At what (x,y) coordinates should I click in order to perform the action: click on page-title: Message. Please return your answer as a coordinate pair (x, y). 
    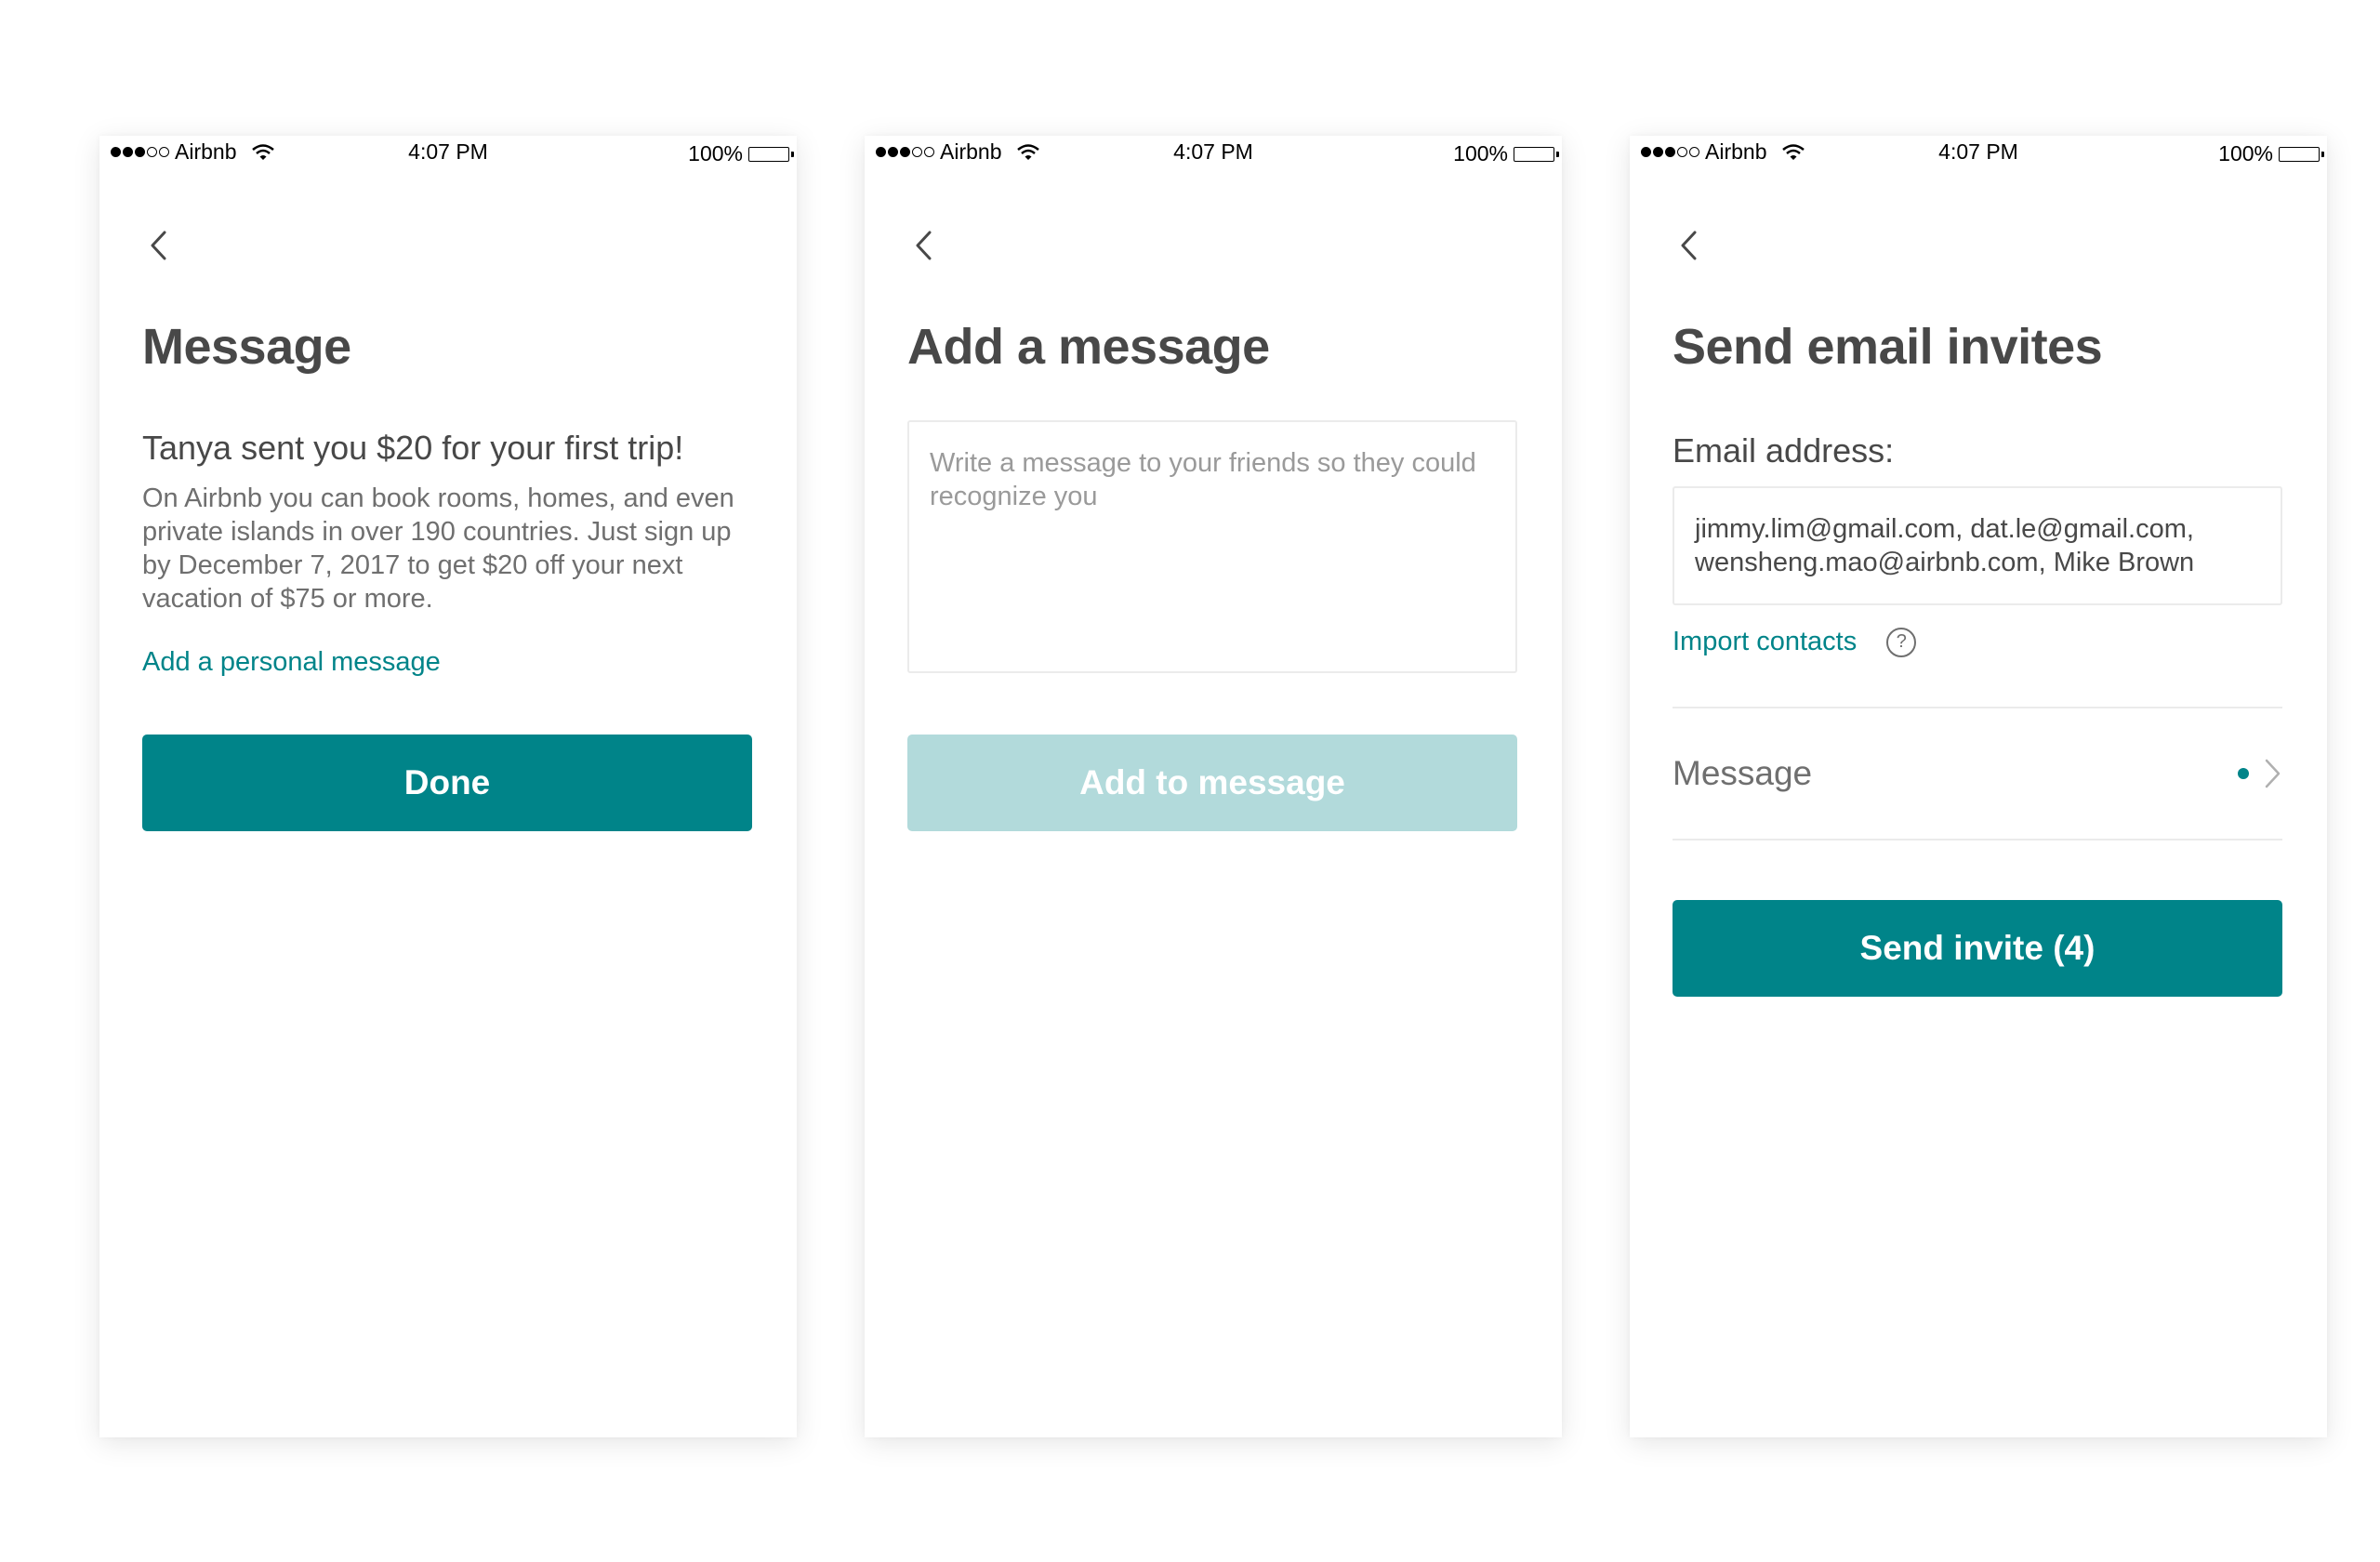
    Looking at the image, I should click on (246, 347).